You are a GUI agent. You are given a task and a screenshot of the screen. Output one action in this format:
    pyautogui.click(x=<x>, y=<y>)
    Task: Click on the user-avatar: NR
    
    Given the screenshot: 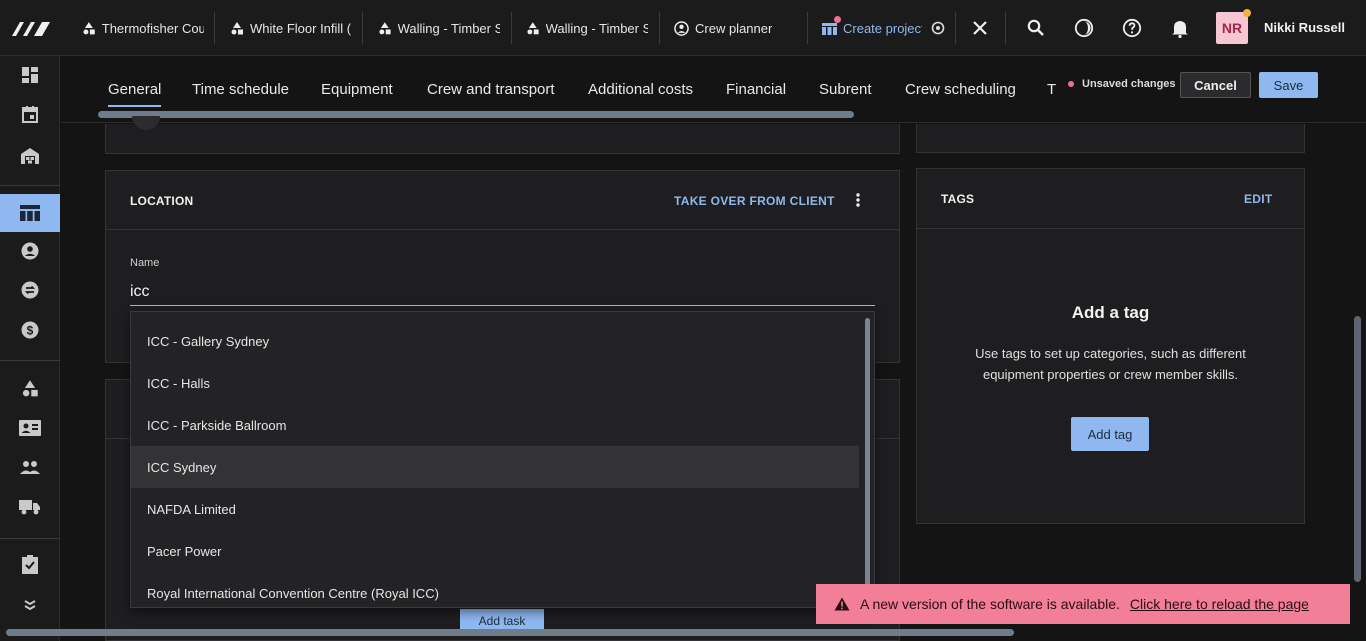 What is the action you would take?
    pyautogui.click(x=1233, y=26)
    